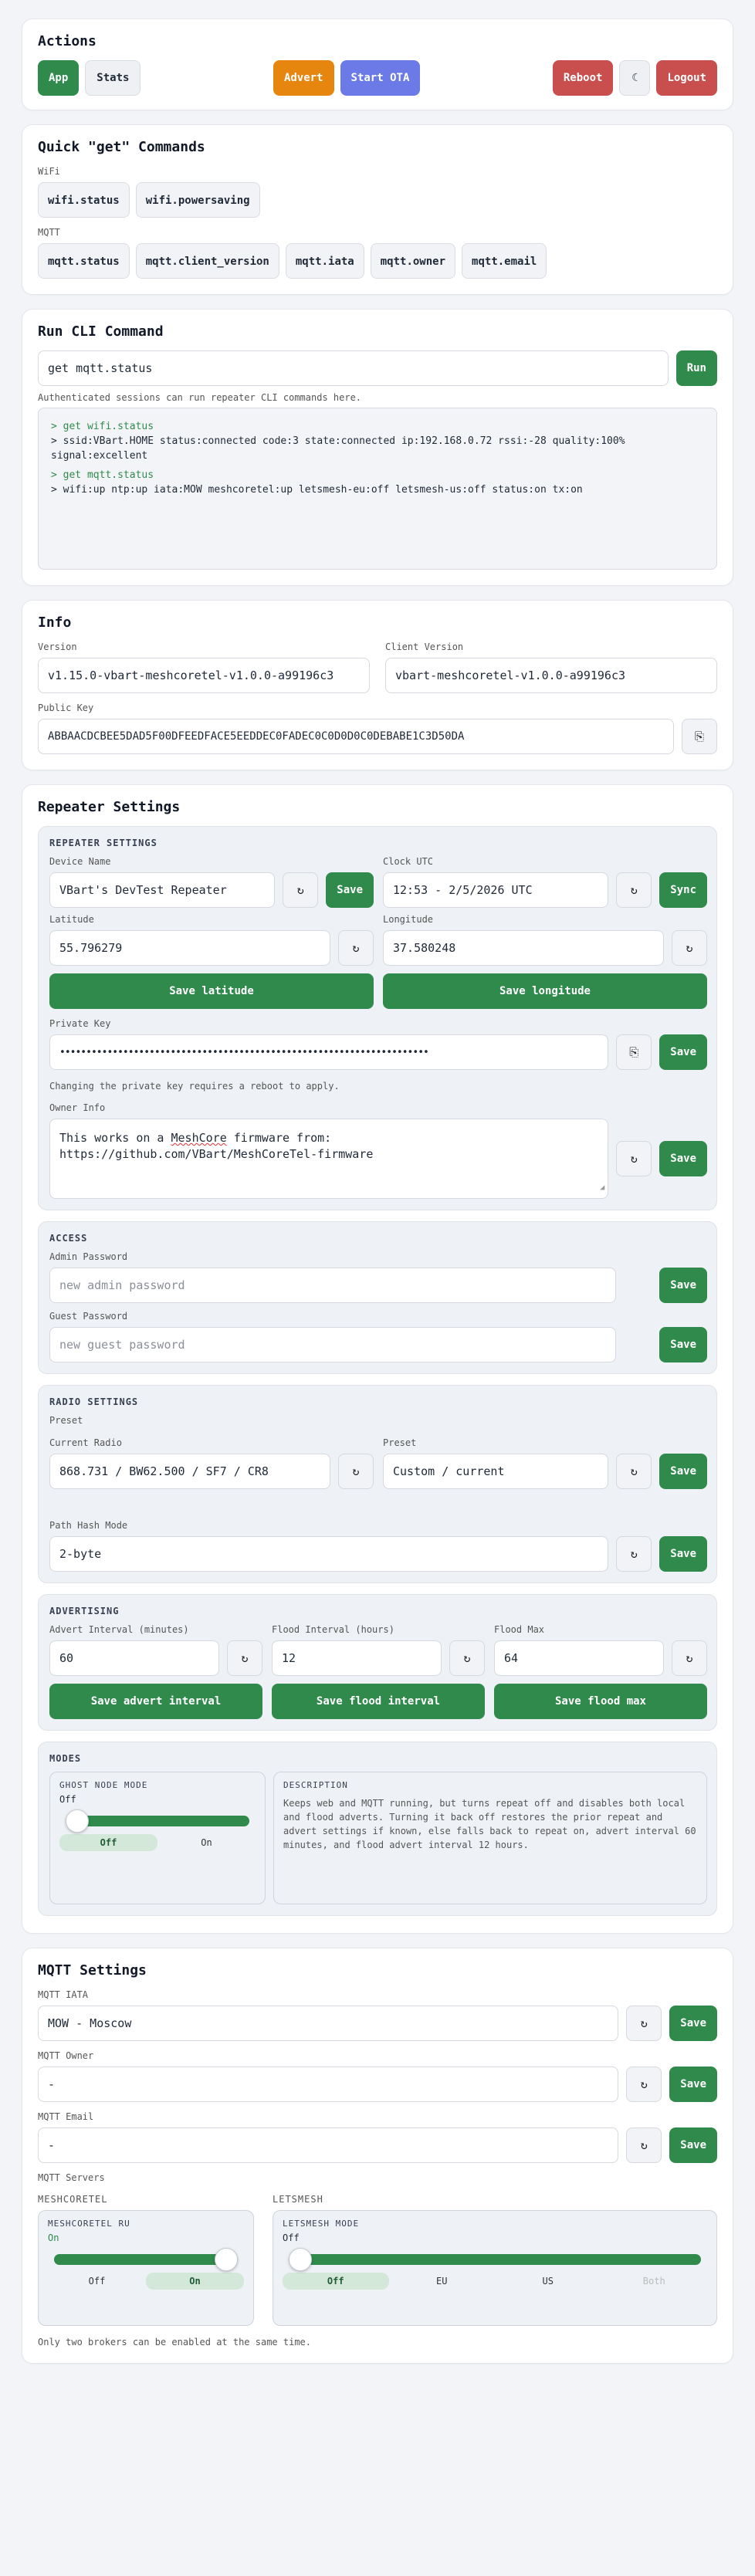 Image resolution: width=755 pixels, height=2576 pixels. Describe the element at coordinates (336, 2281) in the screenshot. I see `letsmesh-option-off: Off` at that location.